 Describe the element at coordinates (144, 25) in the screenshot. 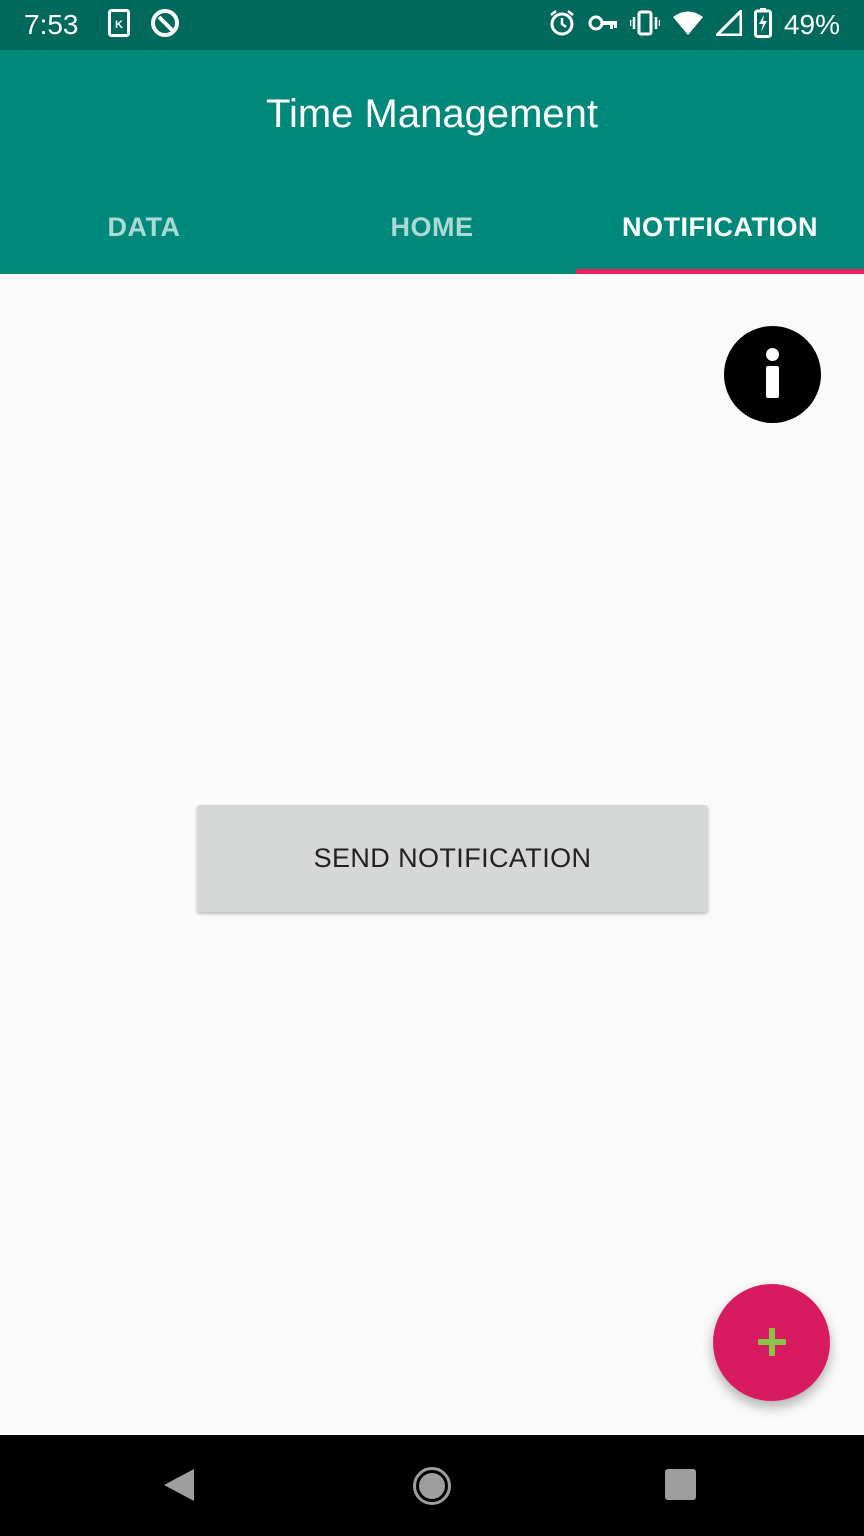

I see `status-left-icons: K` at that location.